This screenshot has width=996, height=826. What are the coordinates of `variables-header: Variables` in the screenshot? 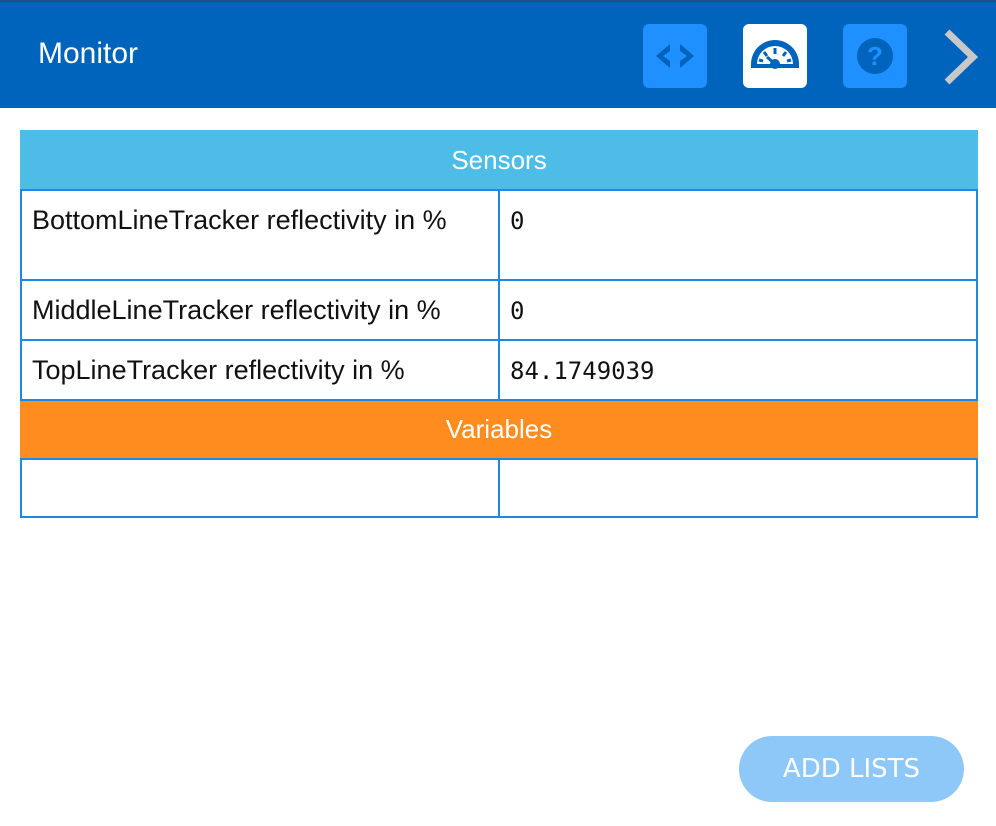 It's located at (499, 429).